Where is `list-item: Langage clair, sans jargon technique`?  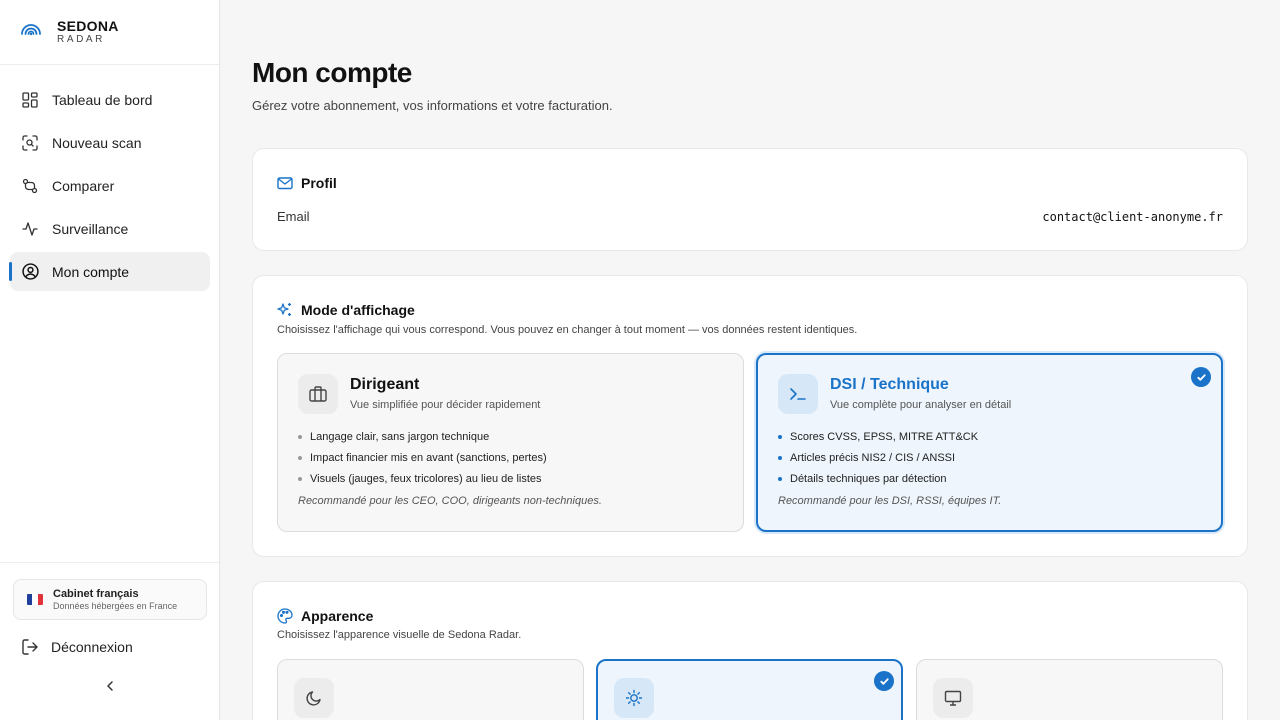
list-item: Langage clair, sans jargon technique is located at coordinates (422, 436).